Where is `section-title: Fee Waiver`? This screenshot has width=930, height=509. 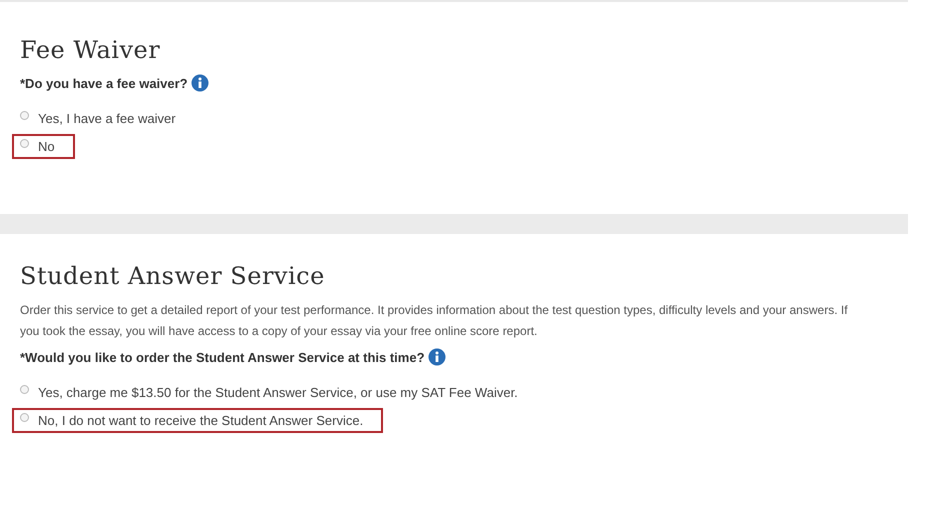 section-title: Fee Waiver is located at coordinates (91, 50).